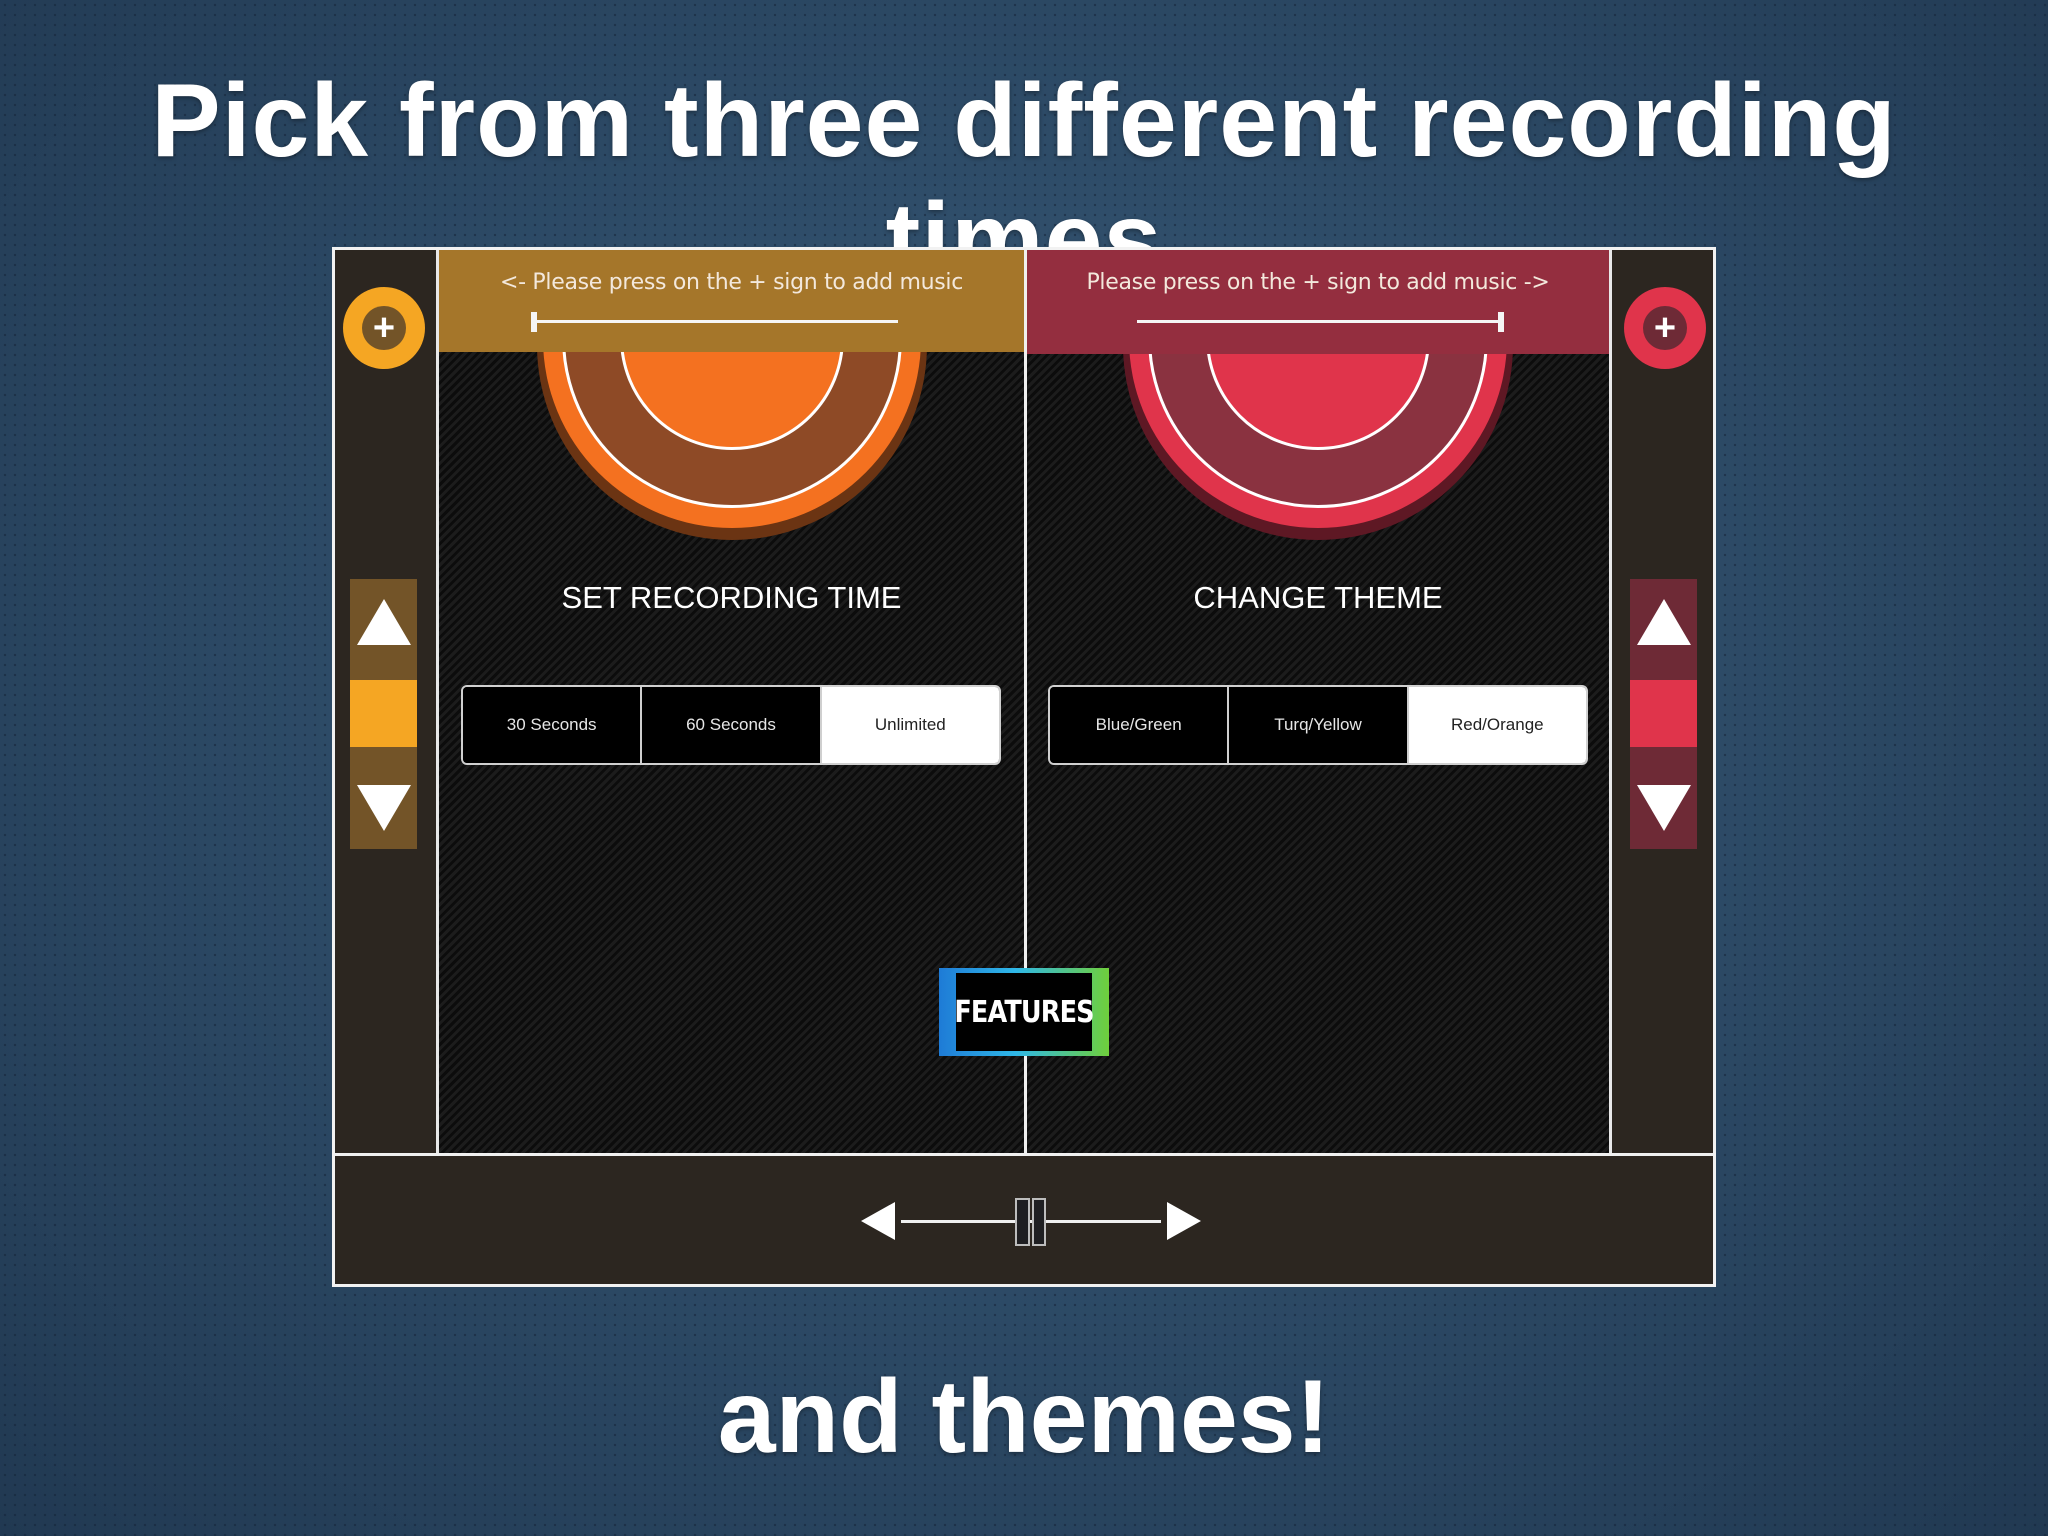 The image size is (2048, 1536). I want to click on slide-subline: and themes!, so click(1024, 1417).